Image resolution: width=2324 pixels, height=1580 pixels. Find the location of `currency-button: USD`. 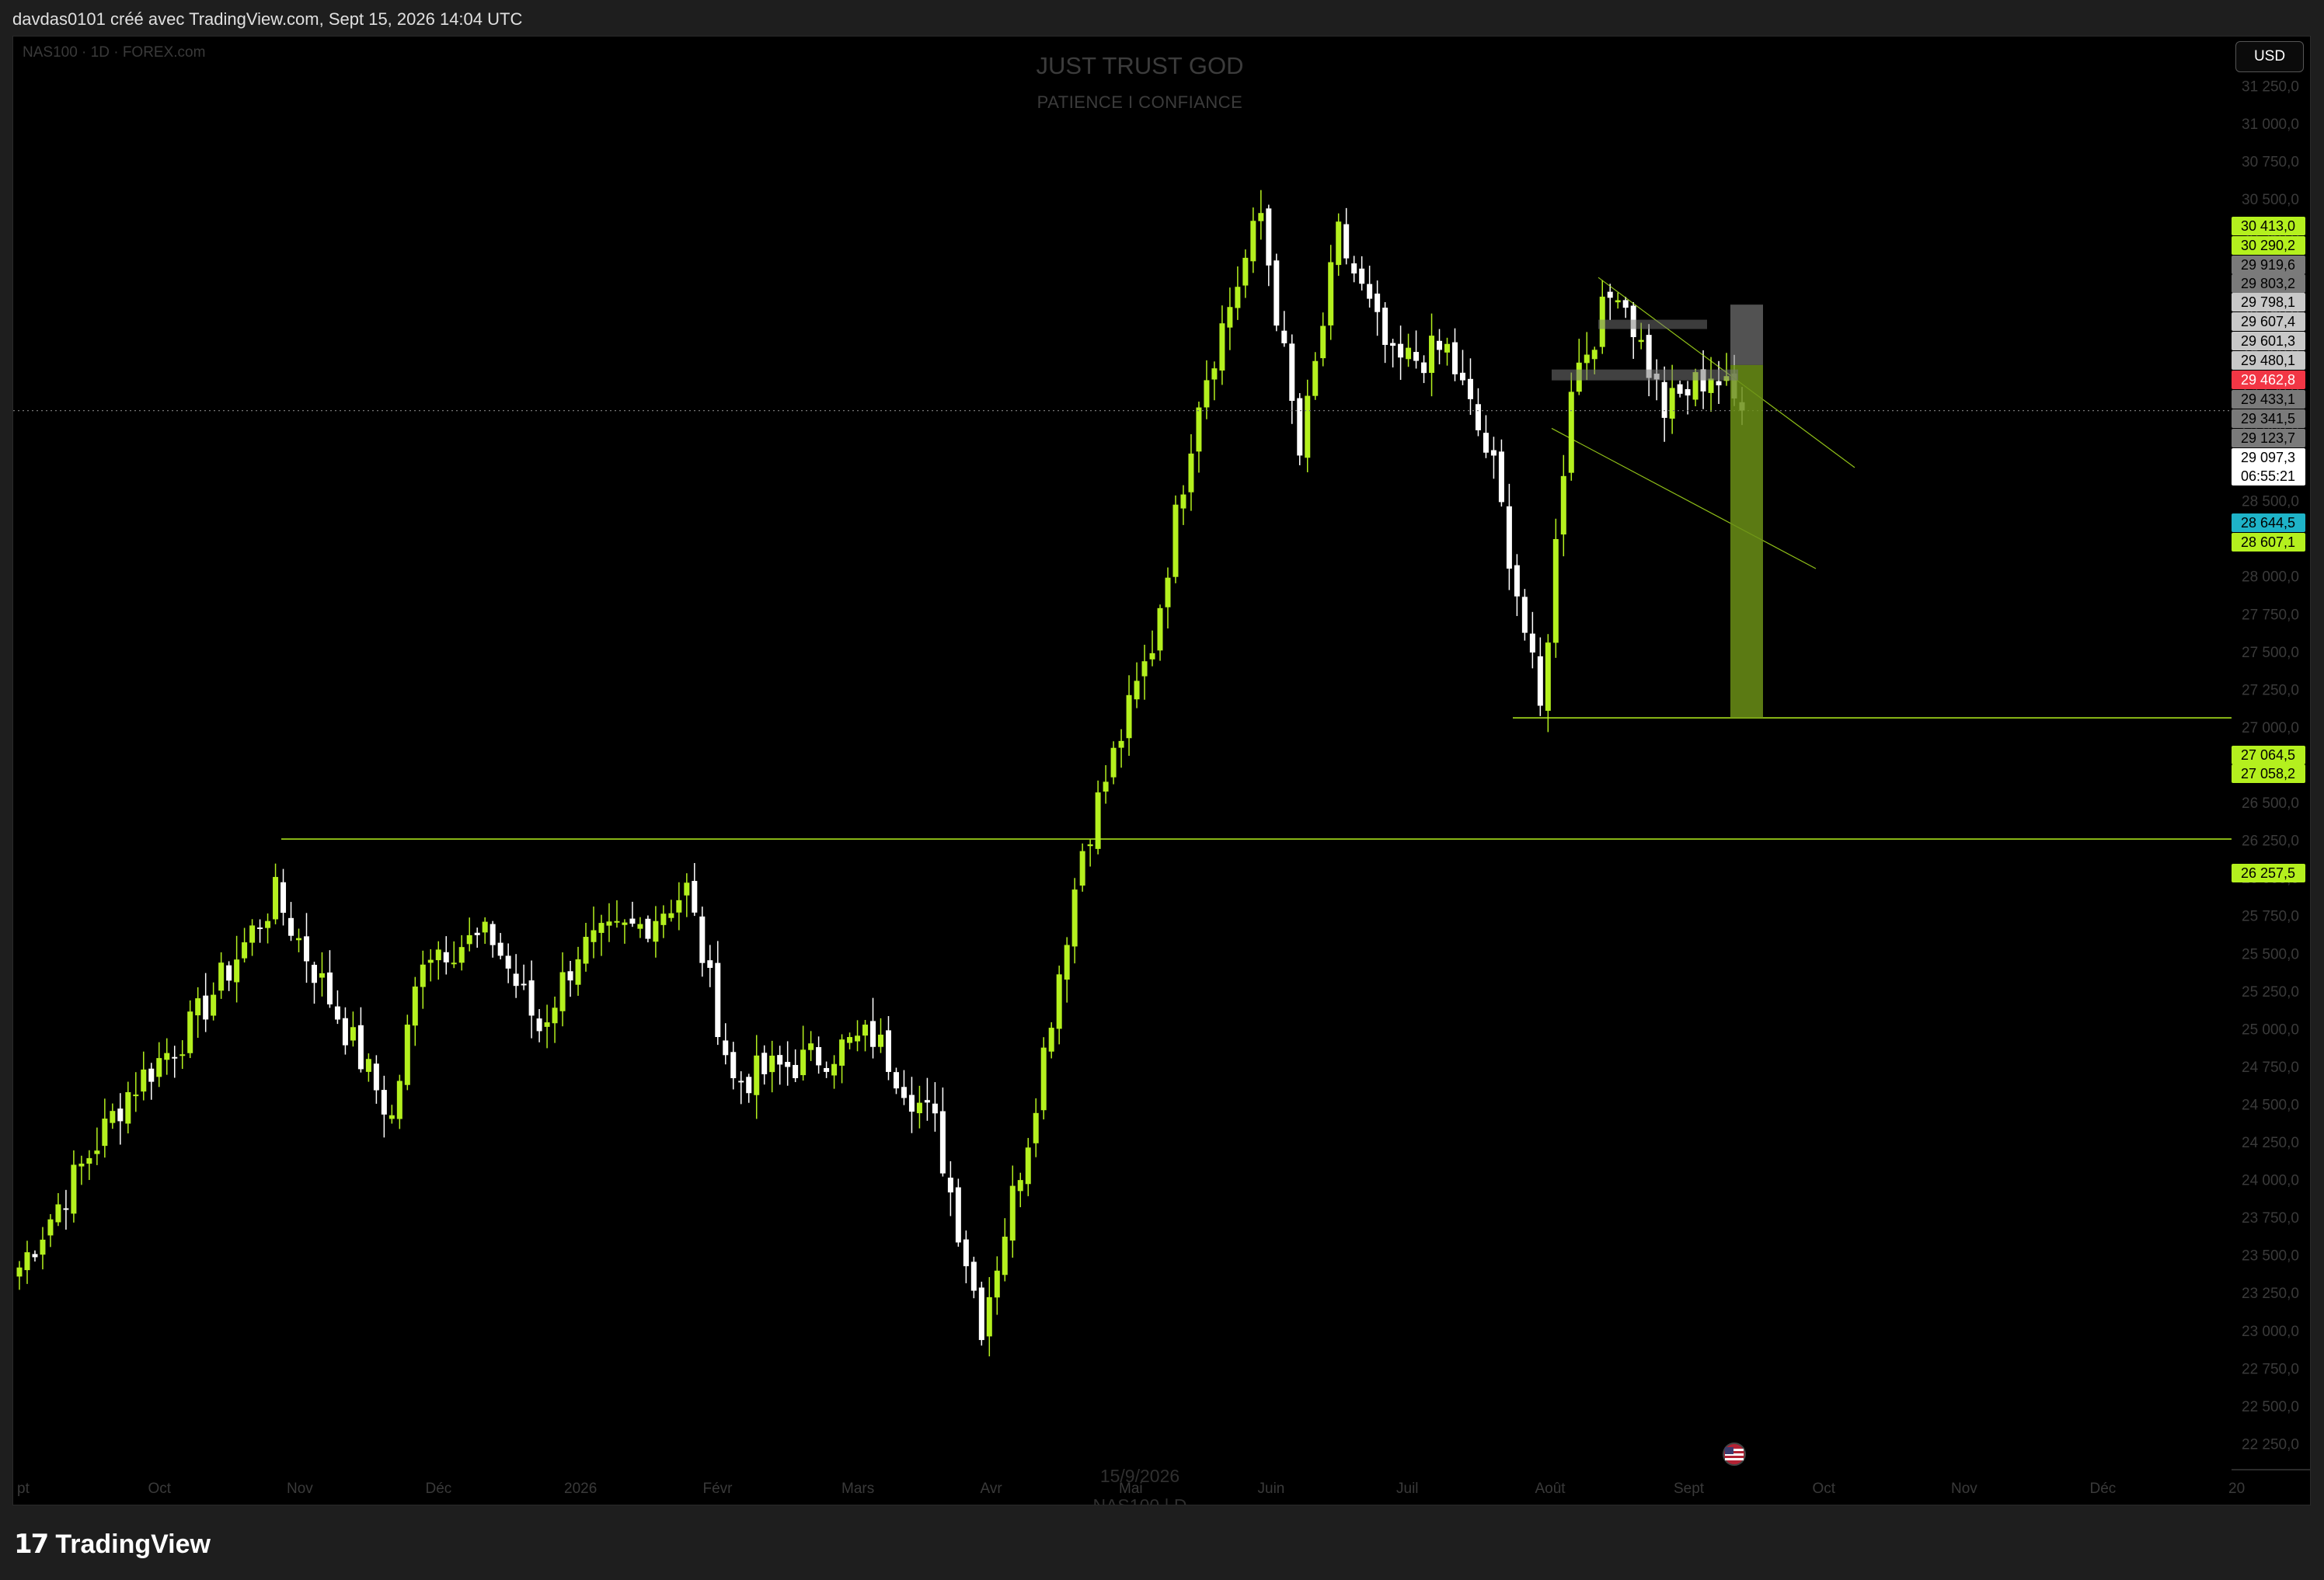

currency-button: USD is located at coordinates (2269, 56).